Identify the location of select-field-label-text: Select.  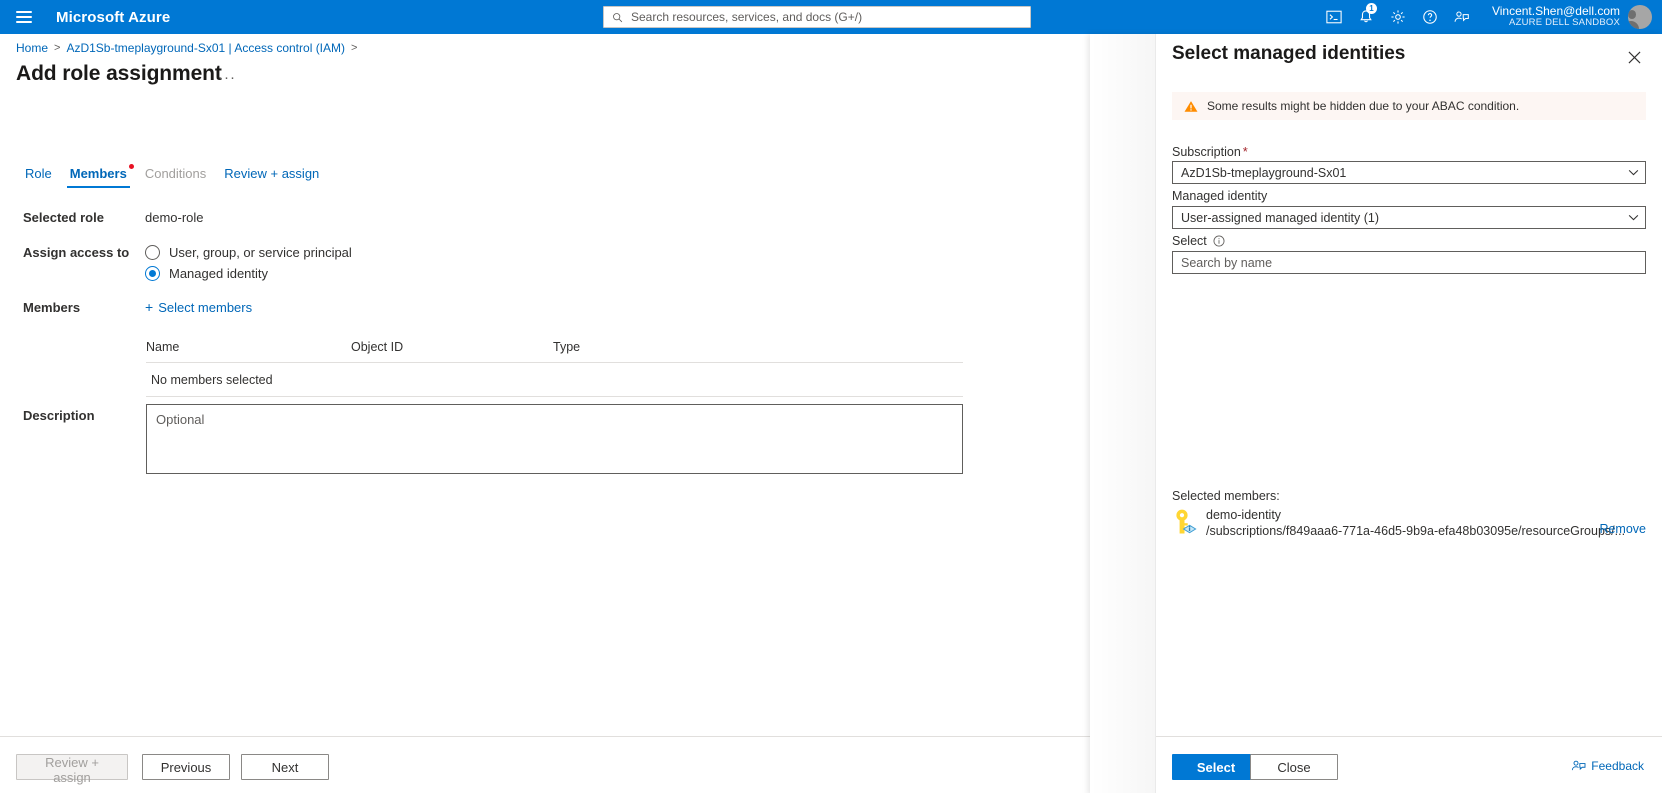
(1189, 241).